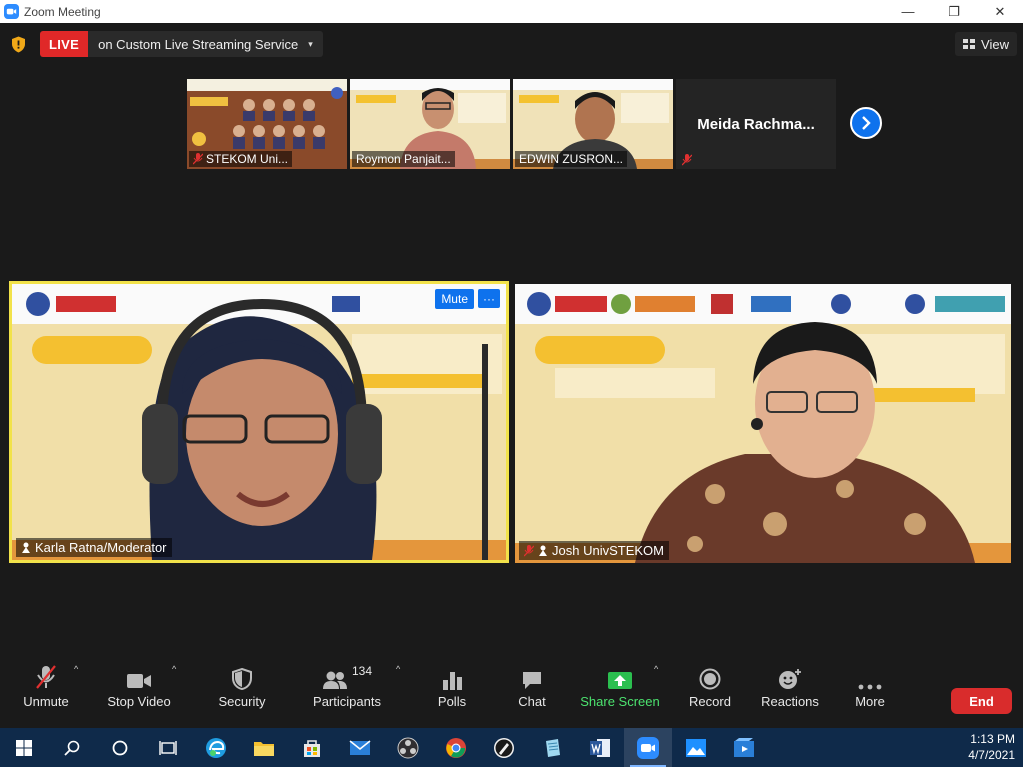 This screenshot has height=767, width=1023. I want to click on minimize-button: —, so click(908, 11).